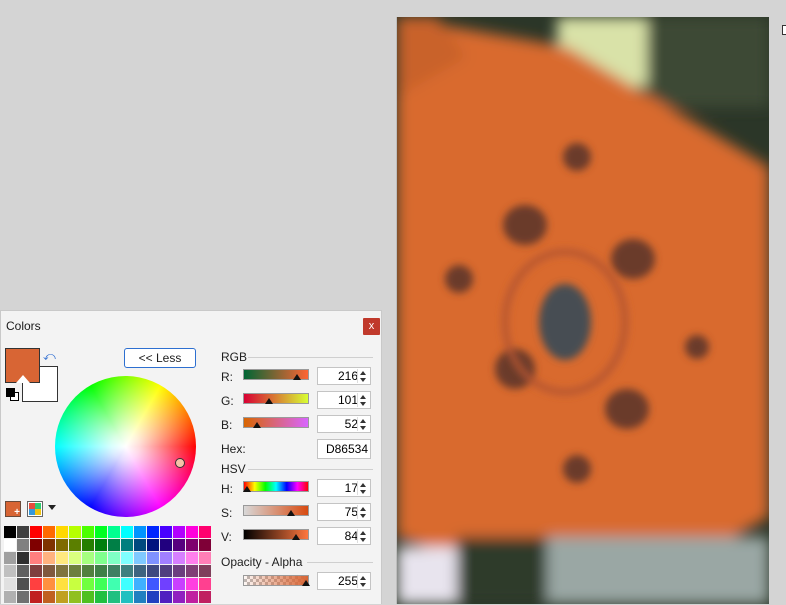 The height and width of the screenshot is (605, 786). Describe the element at coordinates (49, 356) in the screenshot. I see `swap-colors-icon: ⤺` at that location.